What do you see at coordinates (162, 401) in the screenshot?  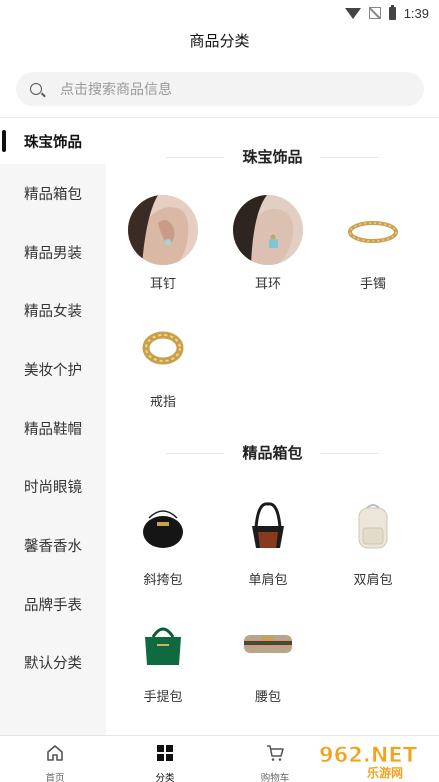 I see `category-item-label: 戒指` at bounding box center [162, 401].